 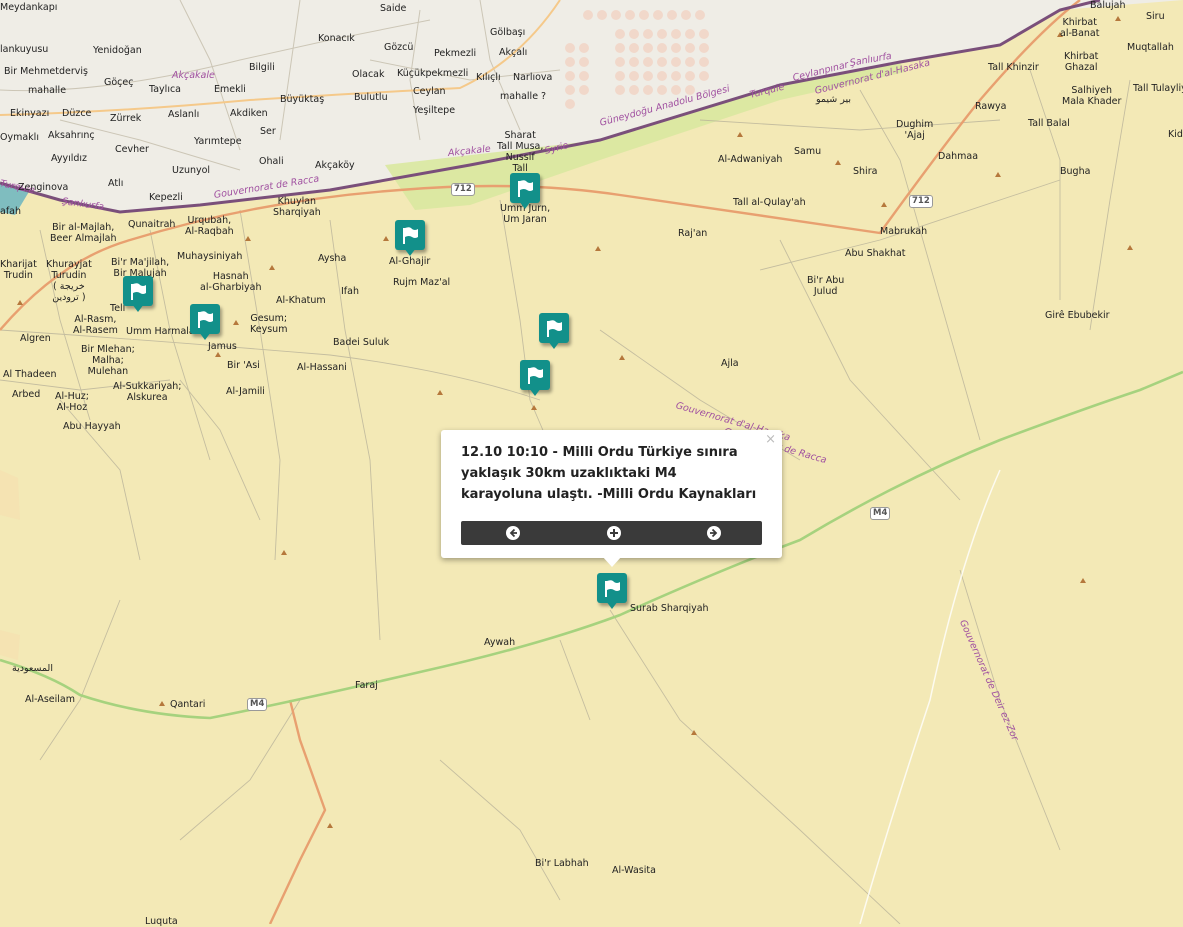 I want to click on place-label: Bir Mlehan; Malha; Mulehan, so click(x=108, y=360).